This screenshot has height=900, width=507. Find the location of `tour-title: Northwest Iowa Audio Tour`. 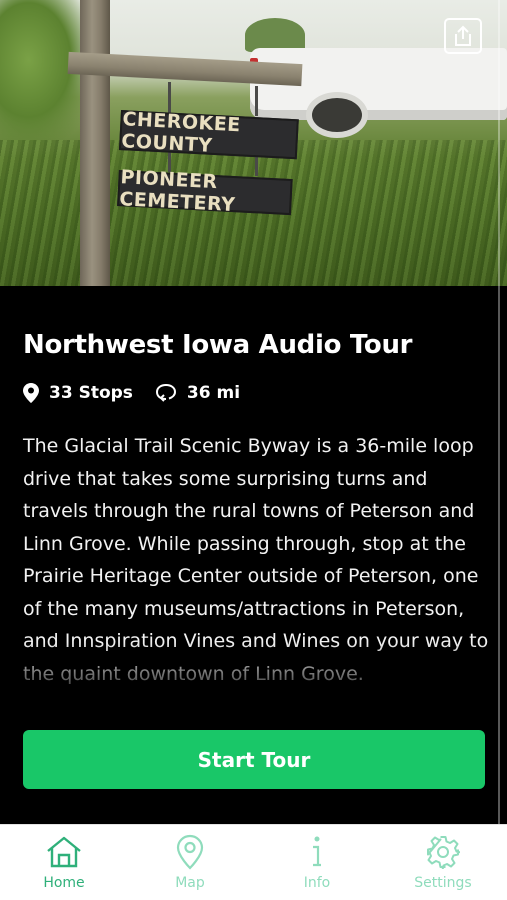

tour-title: Northwest Iowa Audio Tour is located at coordinates (218, 345).